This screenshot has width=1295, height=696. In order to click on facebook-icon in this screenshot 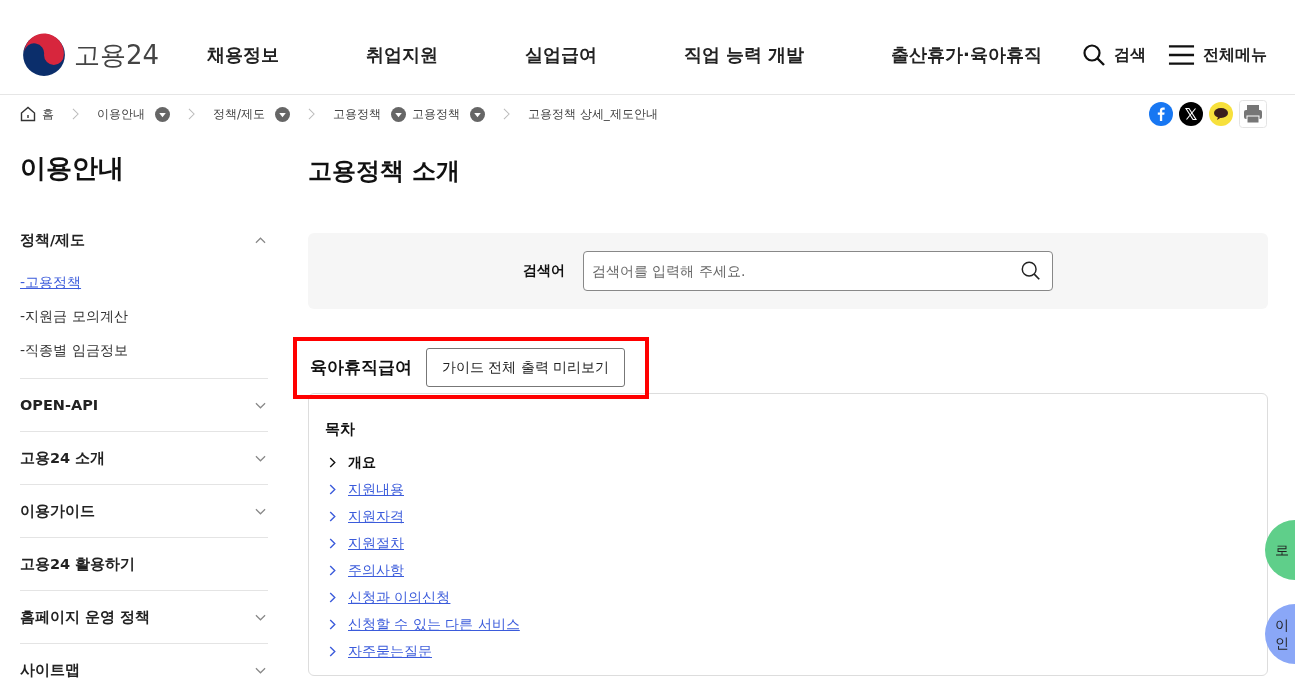, I will do `click(1161, 114)`.